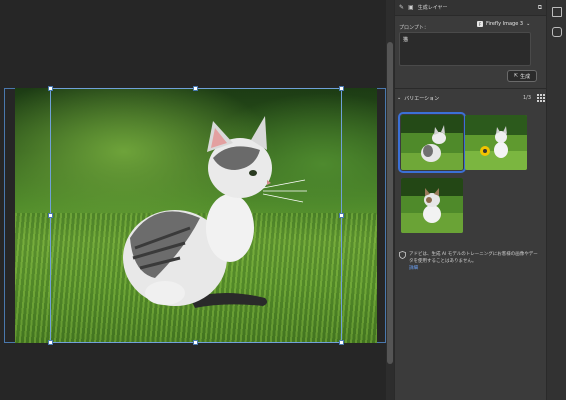  I want to click on collapse-chevron-icon: ⌄, so click(399, 98).